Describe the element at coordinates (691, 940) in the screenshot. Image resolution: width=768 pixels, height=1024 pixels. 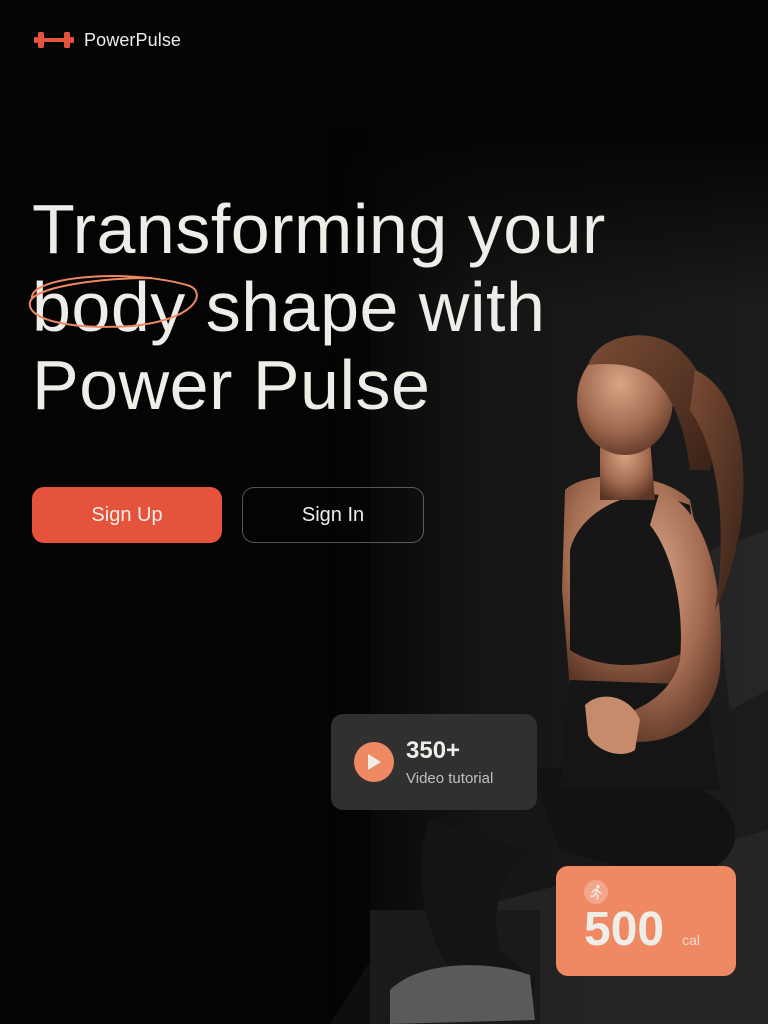
I see `calories-unit: cal` at that location.